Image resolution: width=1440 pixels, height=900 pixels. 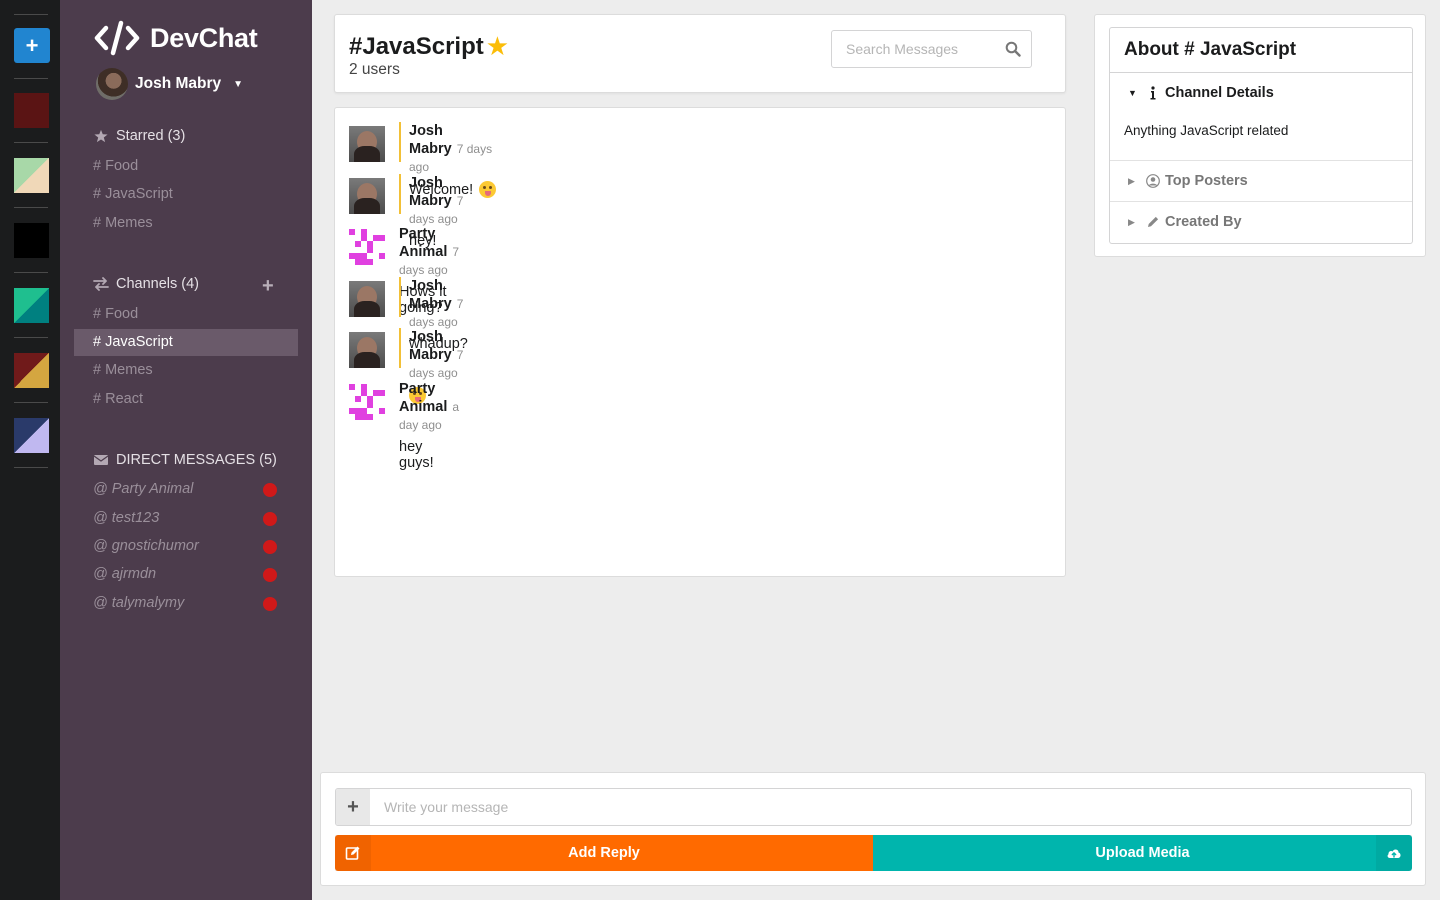 What do you see at coordinates (143, 489) in the screenshot?
I see `dm-item-party-animal: @ Party Animal` at bounding box center [143, 489].